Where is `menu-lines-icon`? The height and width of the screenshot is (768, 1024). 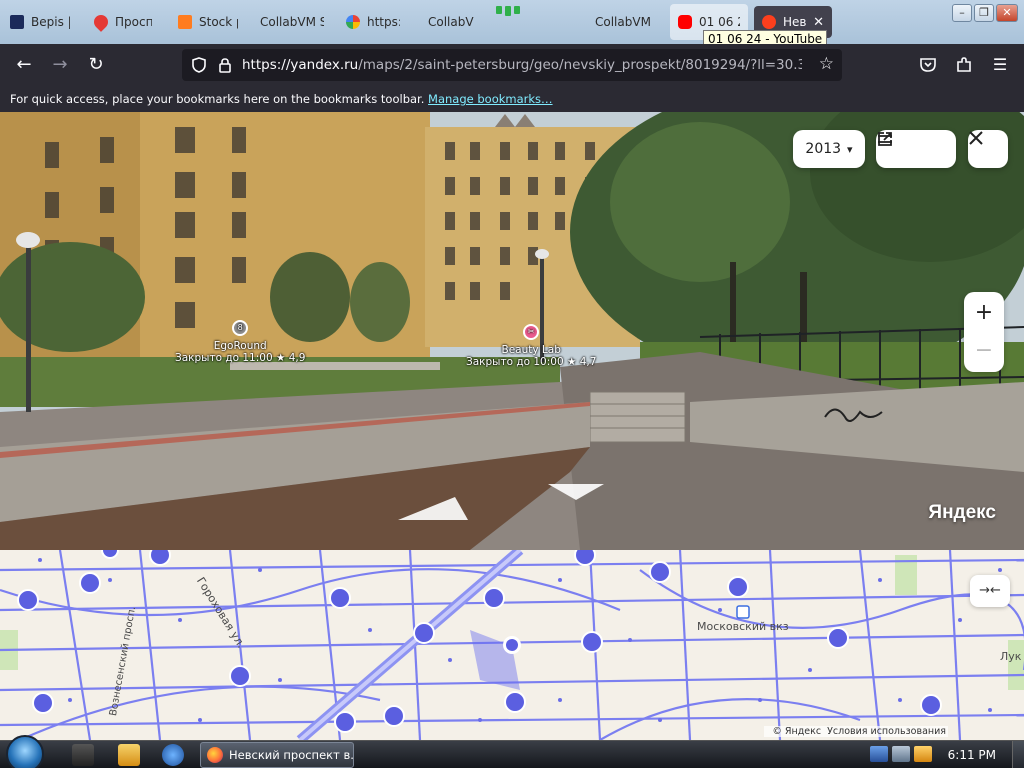
menu-lines-icon is located at coordinates (885, 139).